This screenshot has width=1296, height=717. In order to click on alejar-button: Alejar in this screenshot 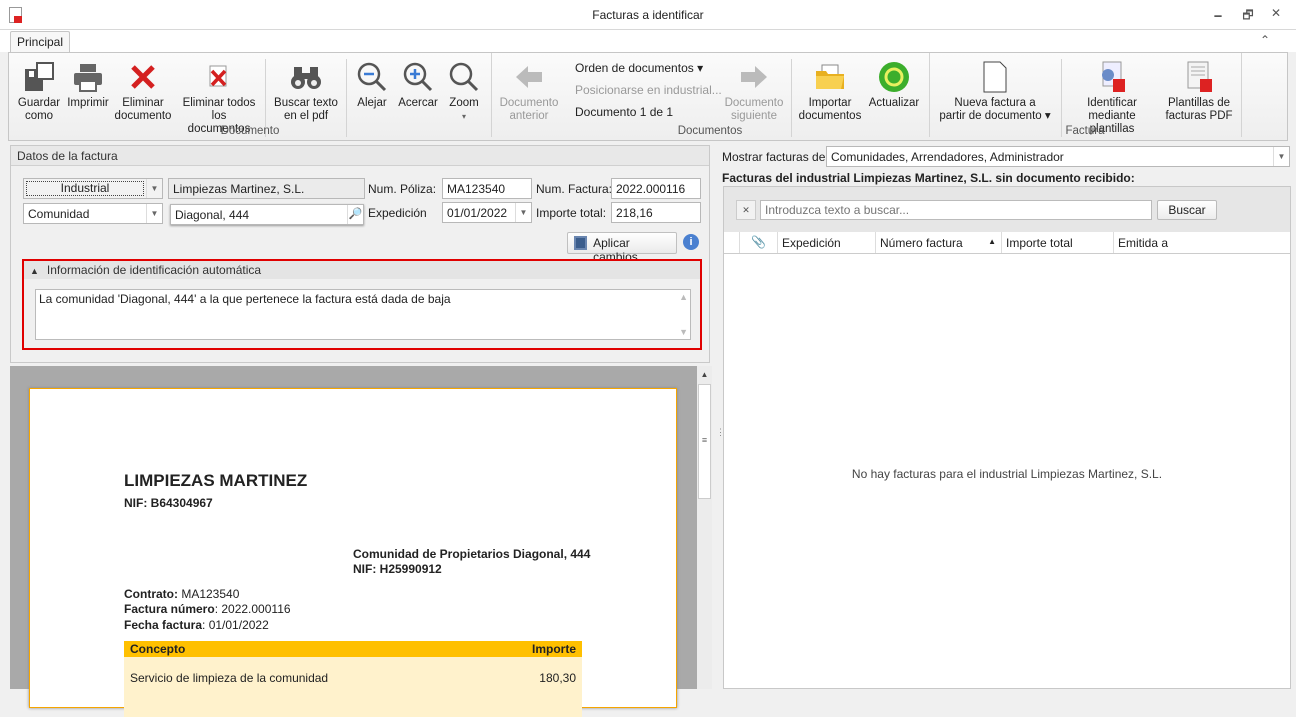, I will do `click(372, 83)`.